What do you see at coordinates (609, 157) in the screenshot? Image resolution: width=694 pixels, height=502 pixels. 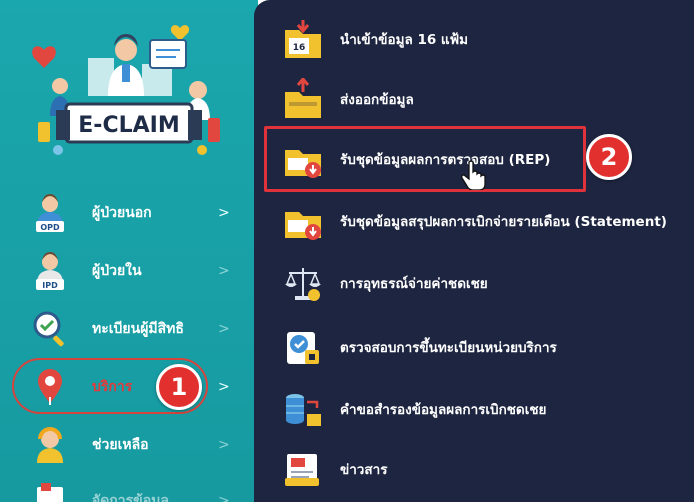 I see `step-2-badge: 2` at bounding box center [609, 157].